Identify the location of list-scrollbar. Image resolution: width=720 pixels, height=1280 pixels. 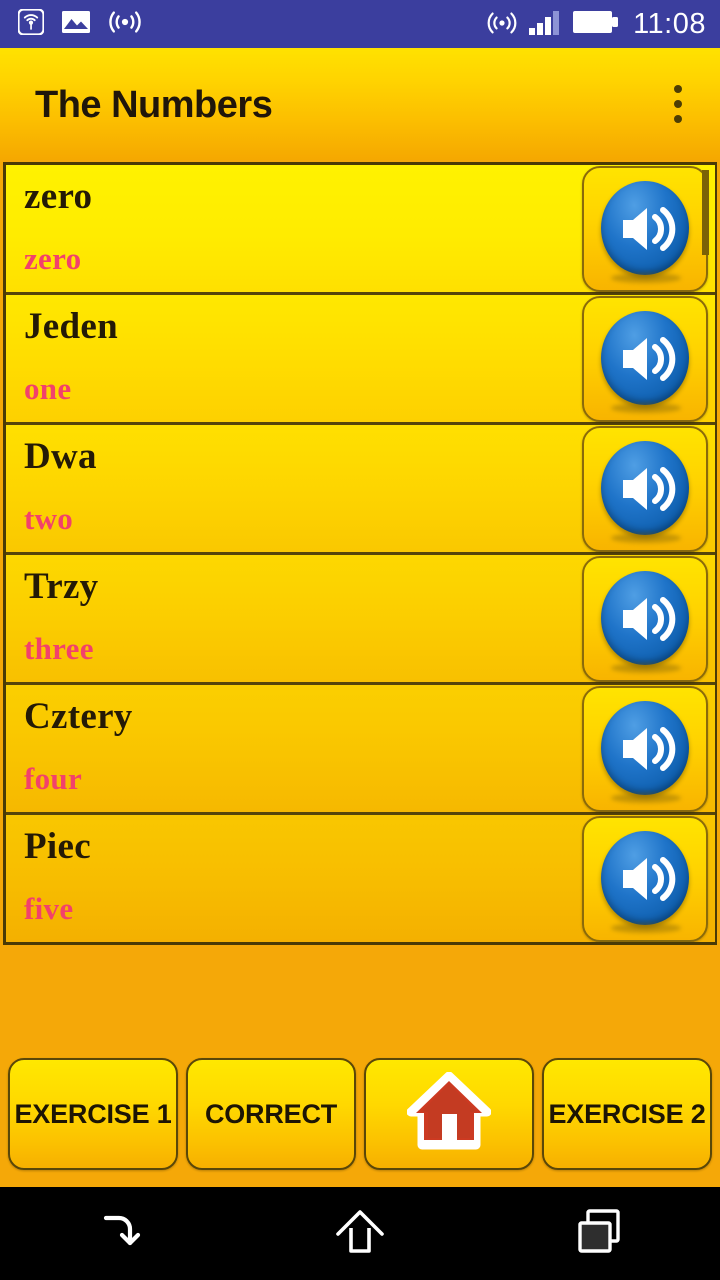
(705, 212).